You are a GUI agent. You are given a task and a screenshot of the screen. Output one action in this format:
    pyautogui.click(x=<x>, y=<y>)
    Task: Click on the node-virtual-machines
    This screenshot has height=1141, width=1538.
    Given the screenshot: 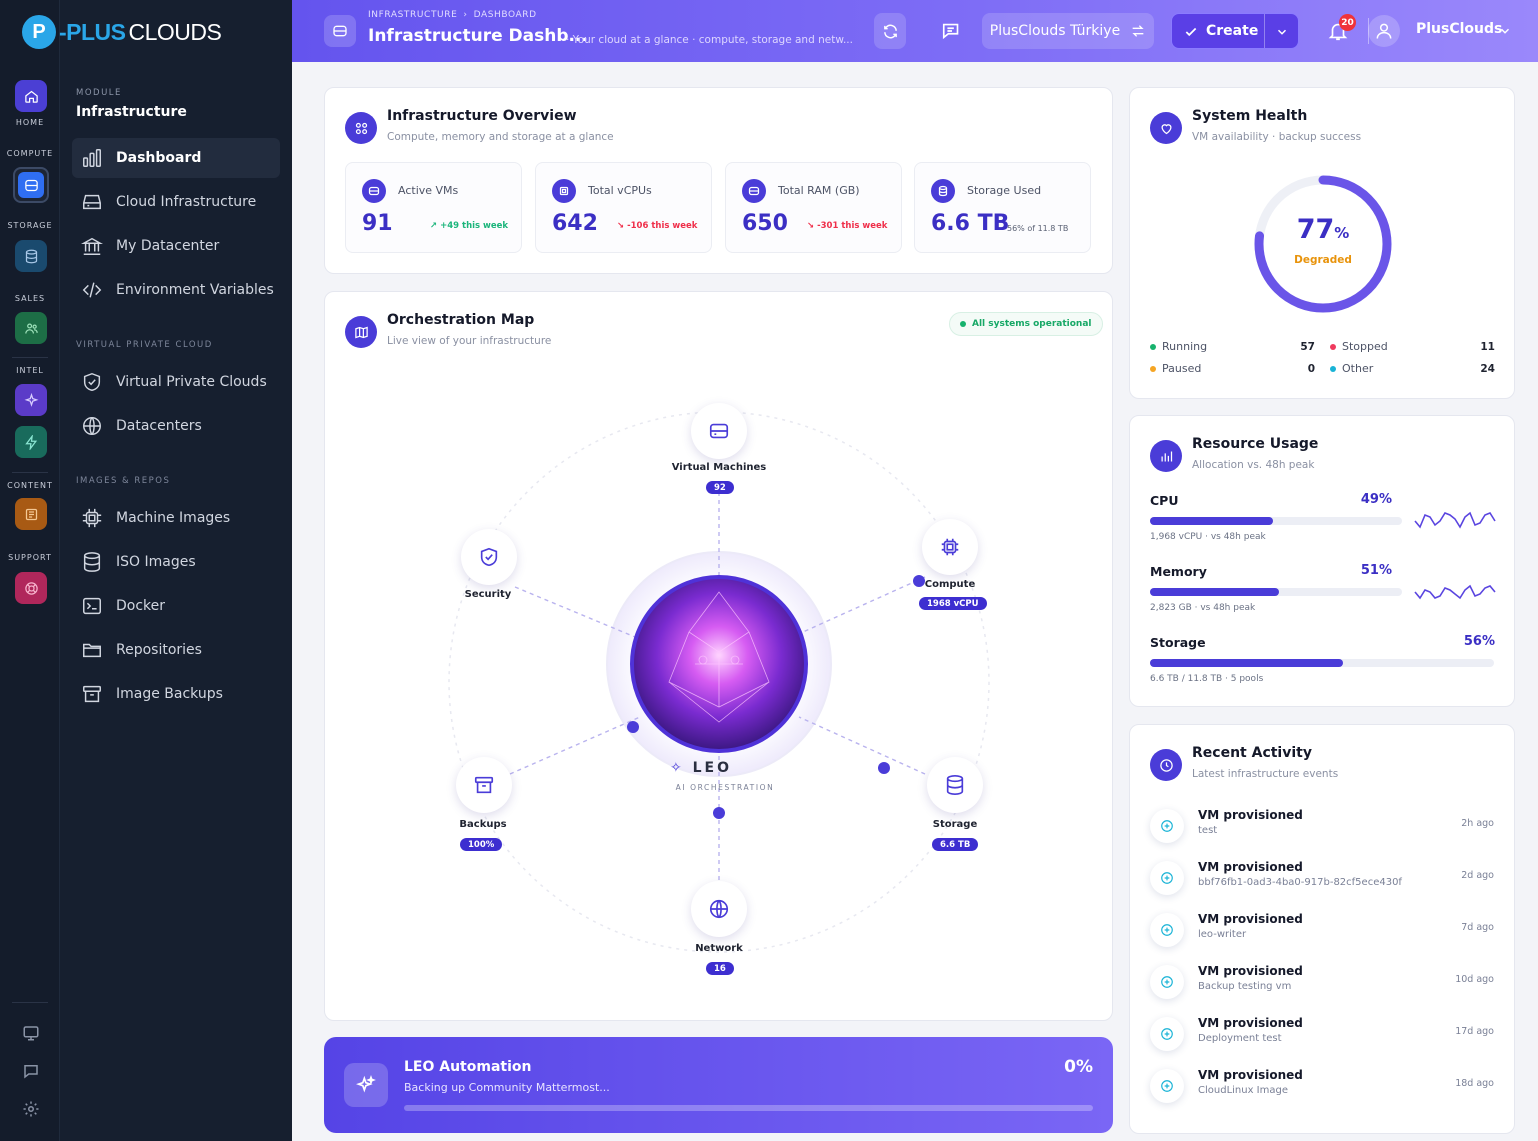 What is the action you would take?
    pyautogui.click(x=719, y=431)
    